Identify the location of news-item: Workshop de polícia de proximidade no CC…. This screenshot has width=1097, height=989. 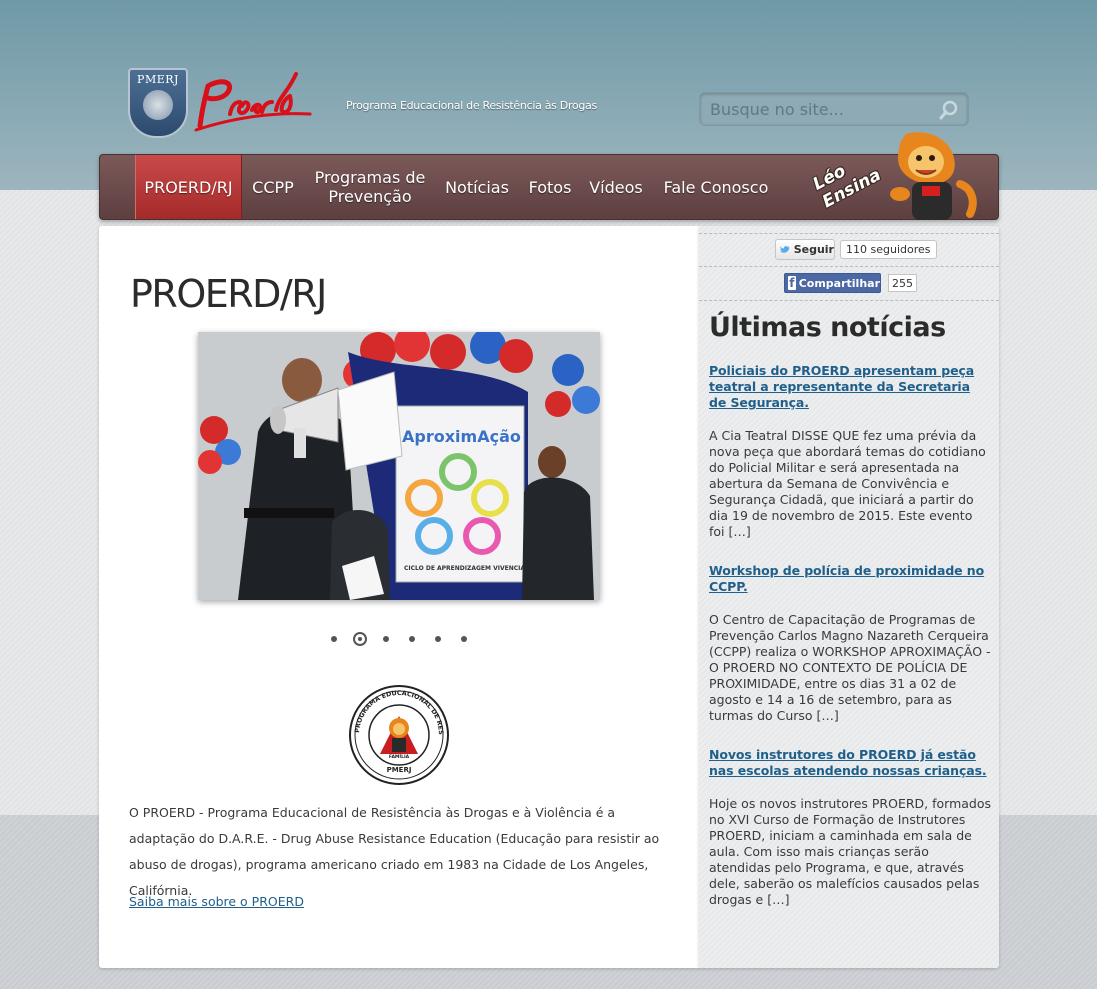
(850, 643).